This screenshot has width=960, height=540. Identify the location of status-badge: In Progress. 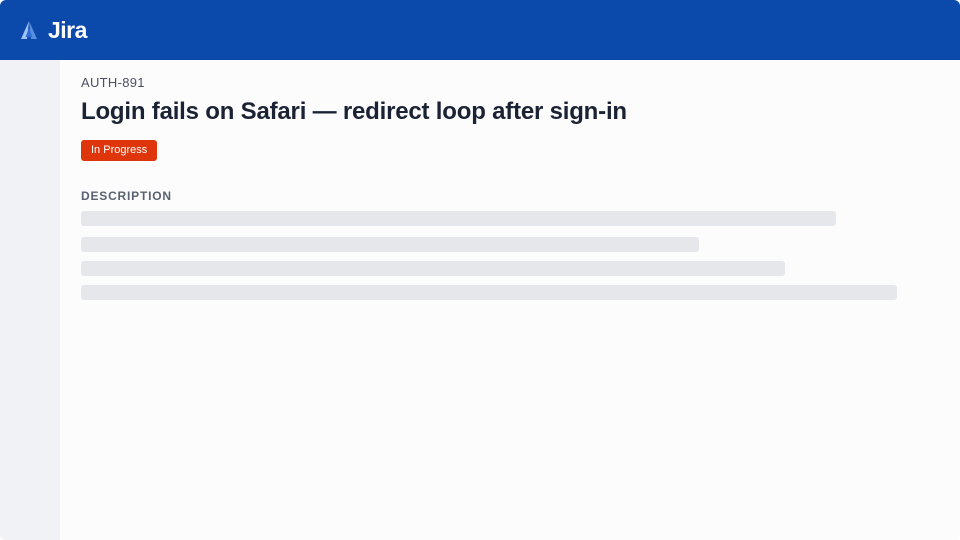
(119, 150).